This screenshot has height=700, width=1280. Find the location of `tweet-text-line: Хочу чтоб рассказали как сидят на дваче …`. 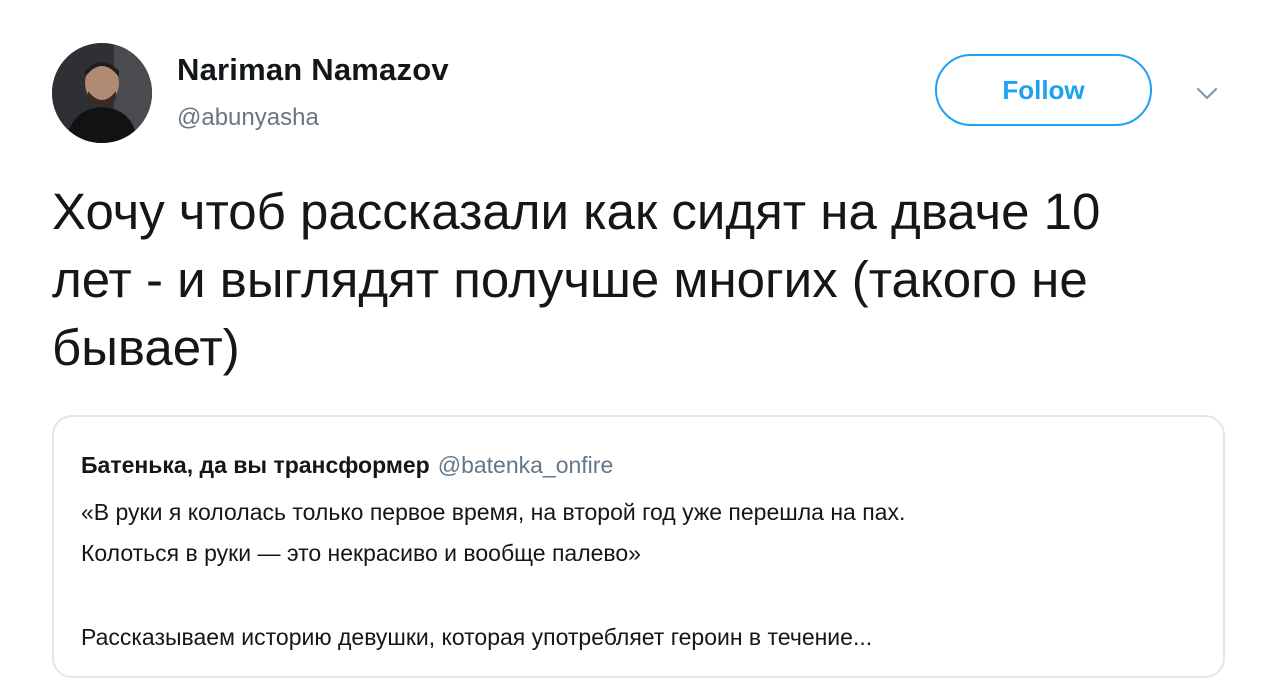

tweet-text-line: Хочу чтоб рассказали как сидят на дваче … is located at coordinates (576, 211).